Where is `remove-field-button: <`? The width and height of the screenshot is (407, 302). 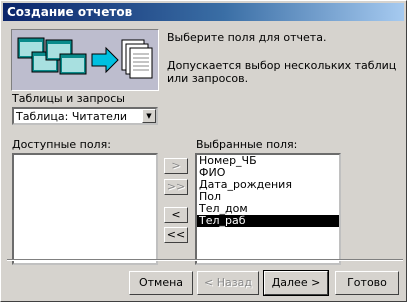 remove-field-button: < is located at coordinates (176, 215).